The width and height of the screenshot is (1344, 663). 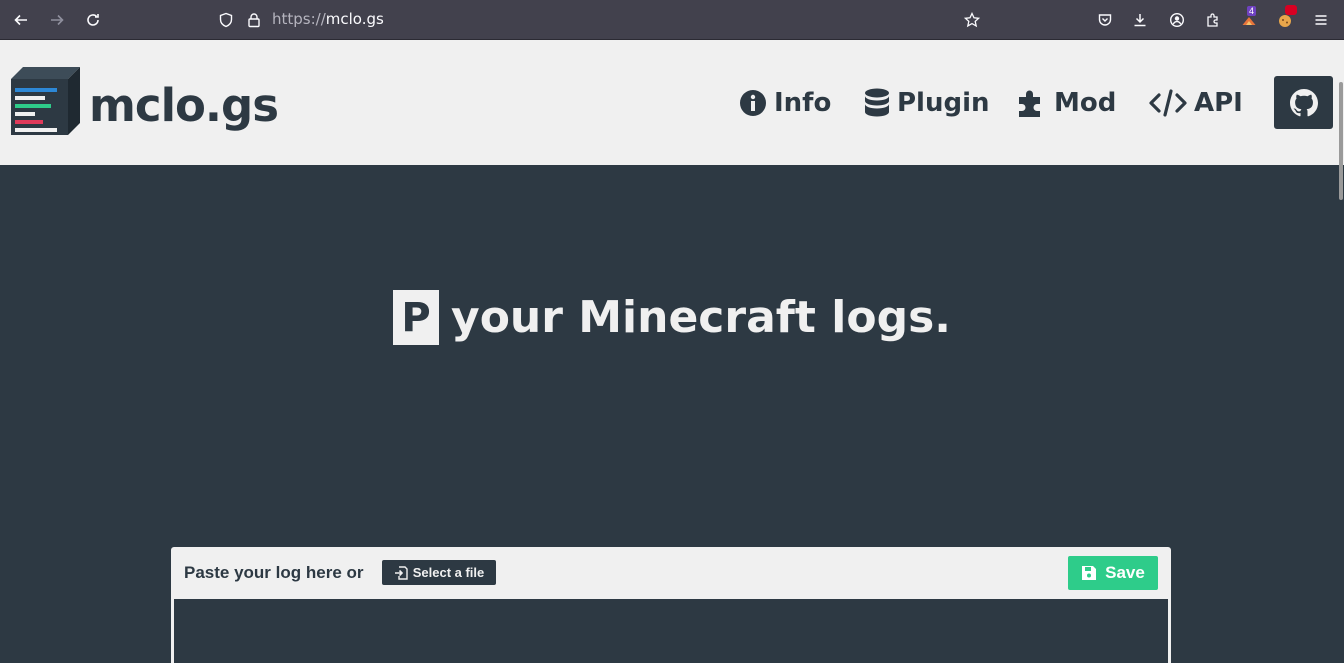 I want to click on nav-api-label: API, so click(x=1218, y=103).